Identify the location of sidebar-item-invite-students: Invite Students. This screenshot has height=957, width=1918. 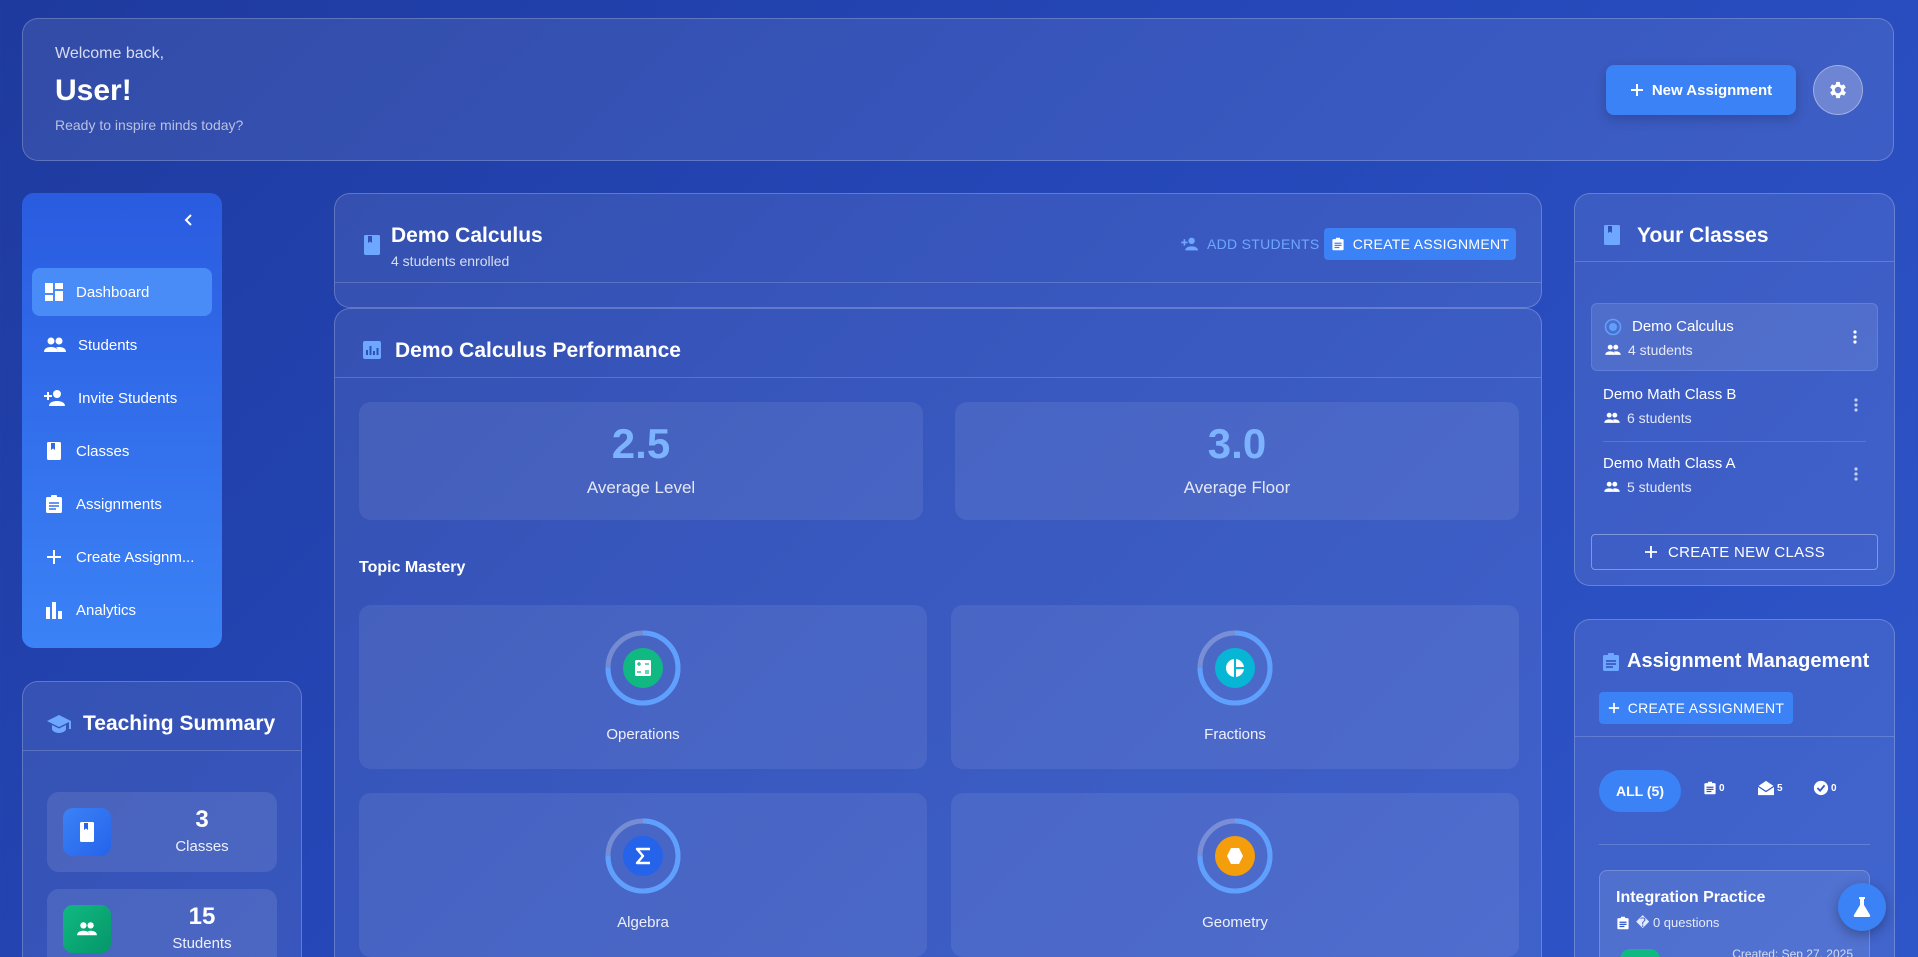
(122, 398).